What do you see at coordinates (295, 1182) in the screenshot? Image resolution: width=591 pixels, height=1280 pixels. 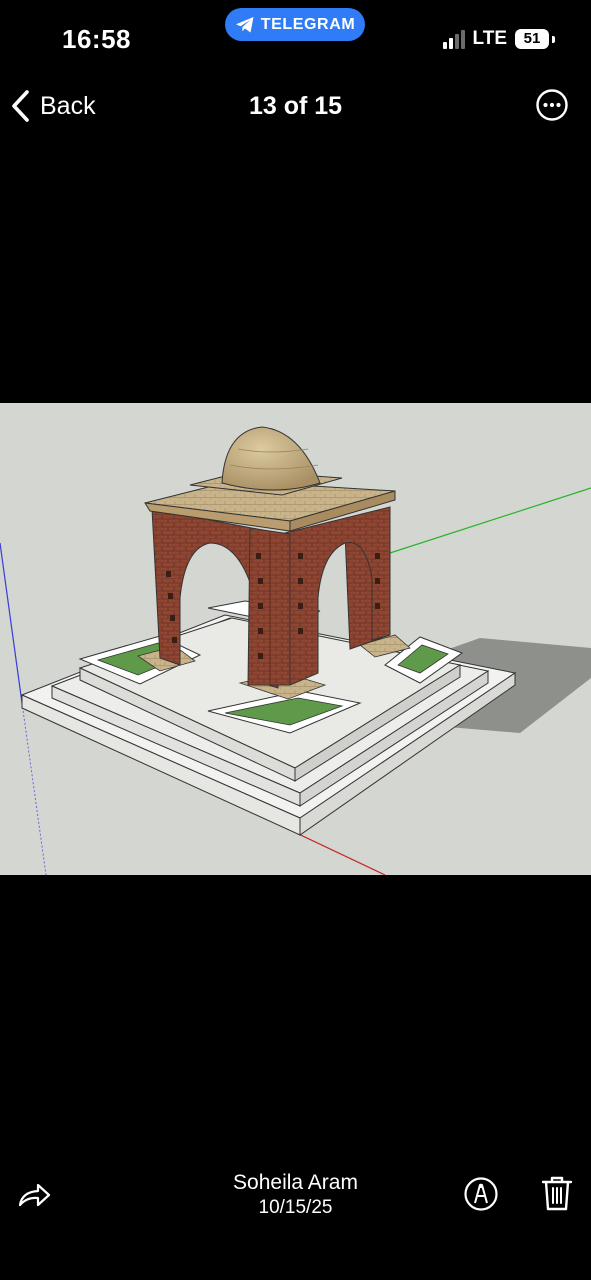 I see `photo-author: Soheila Aram` at bounding box center [295, 1182].